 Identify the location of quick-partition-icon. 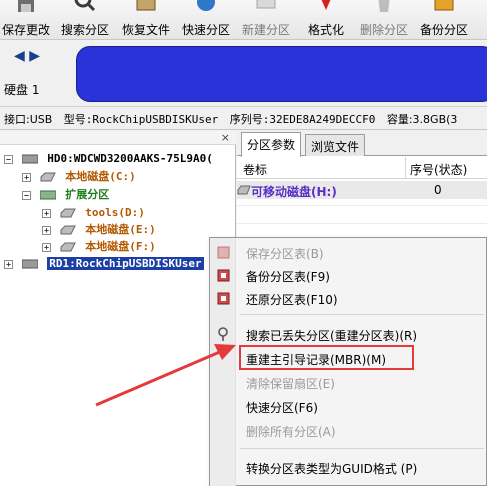
(206, 5).